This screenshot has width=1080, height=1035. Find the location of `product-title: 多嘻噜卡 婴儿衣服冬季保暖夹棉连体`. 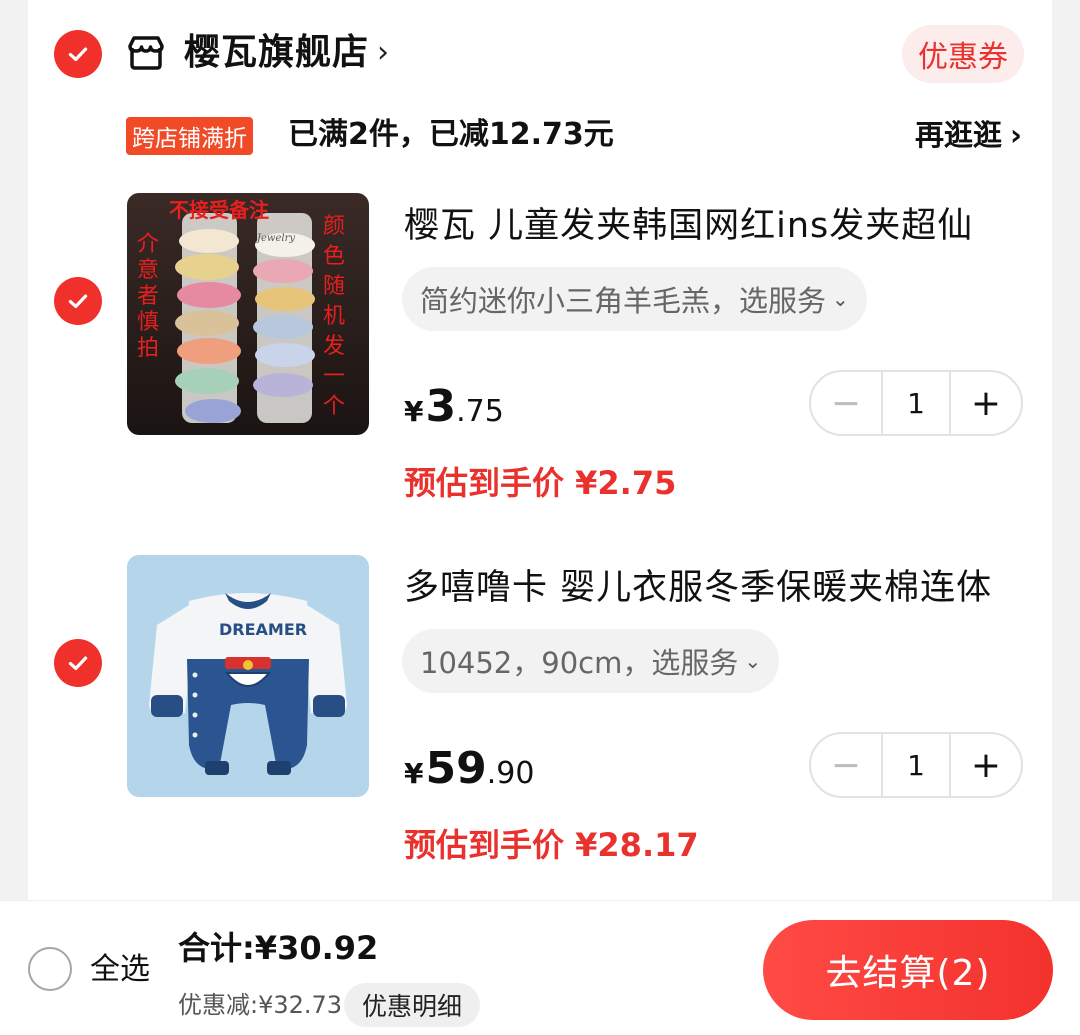

product-title: 多嘻噜卡 婴儿衣服冬季保暖夹棉连体 is located at coordinates (719, 588).